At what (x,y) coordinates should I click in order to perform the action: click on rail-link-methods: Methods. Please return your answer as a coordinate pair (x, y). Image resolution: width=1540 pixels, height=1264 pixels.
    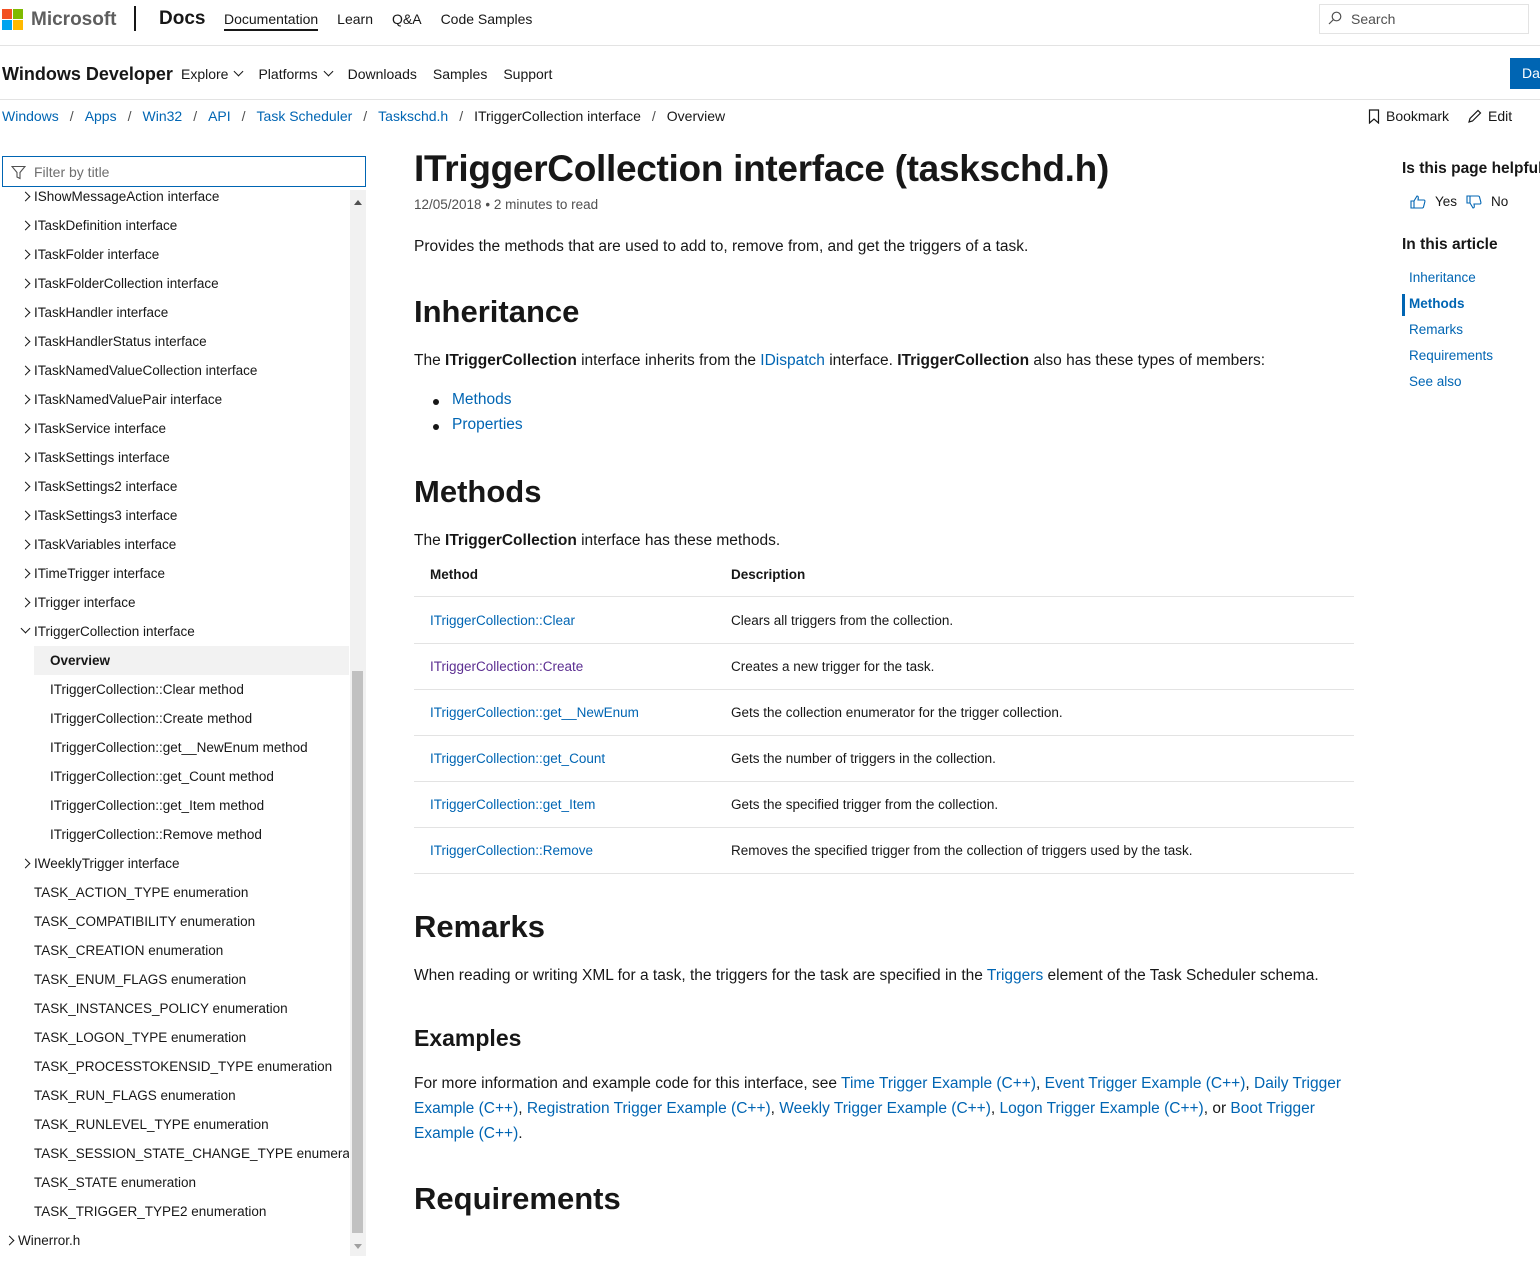
    Looking at the image, I should click on (1437, 303).